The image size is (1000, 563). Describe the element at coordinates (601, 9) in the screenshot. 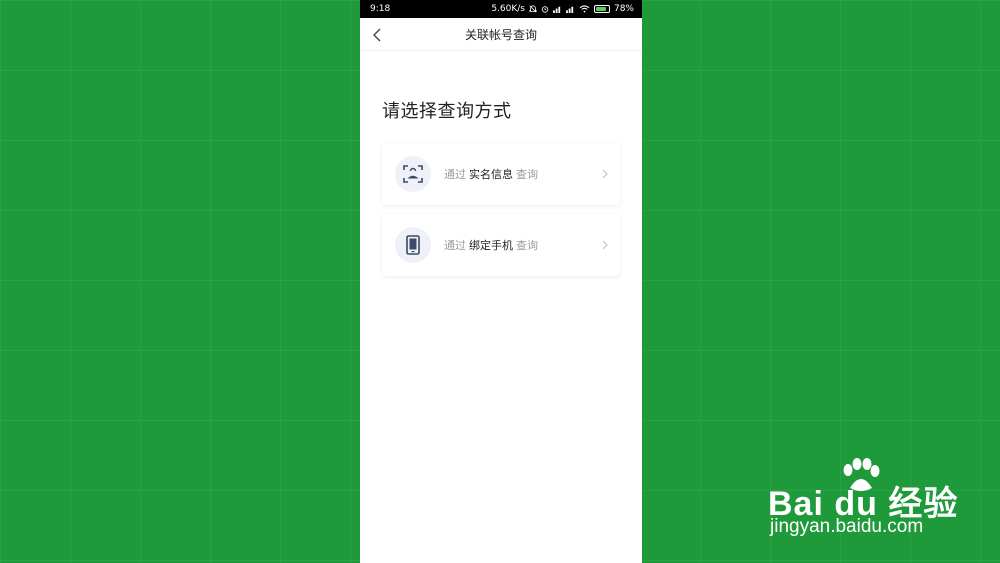

I see `battery-icon` at that location.